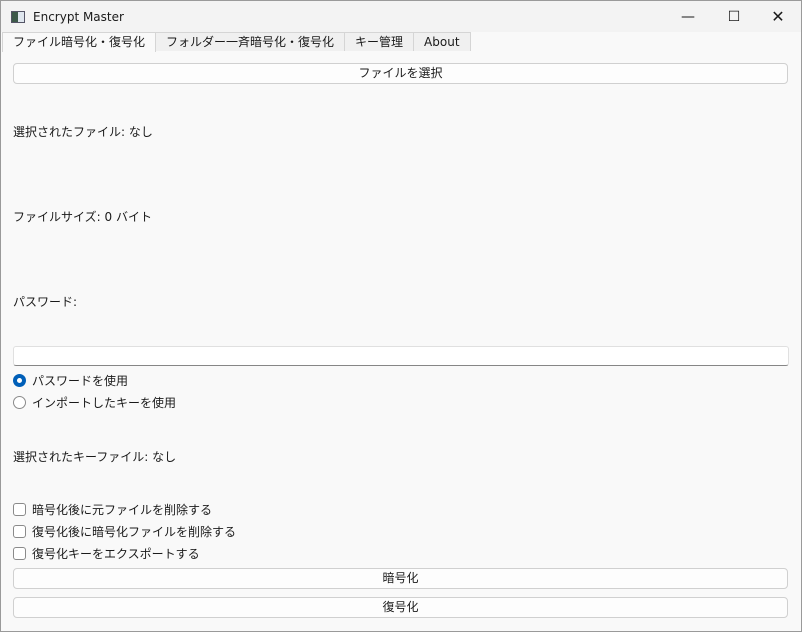 This screenshot has height=632, width=802. I want to click on radio-use-password: パスワードを使用, so click(70, 380).